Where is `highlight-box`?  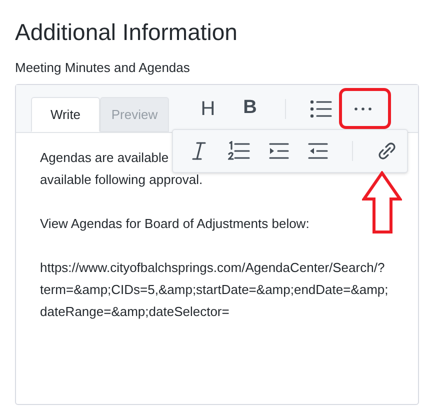 highlight-box is located at coordinates (365, 108).